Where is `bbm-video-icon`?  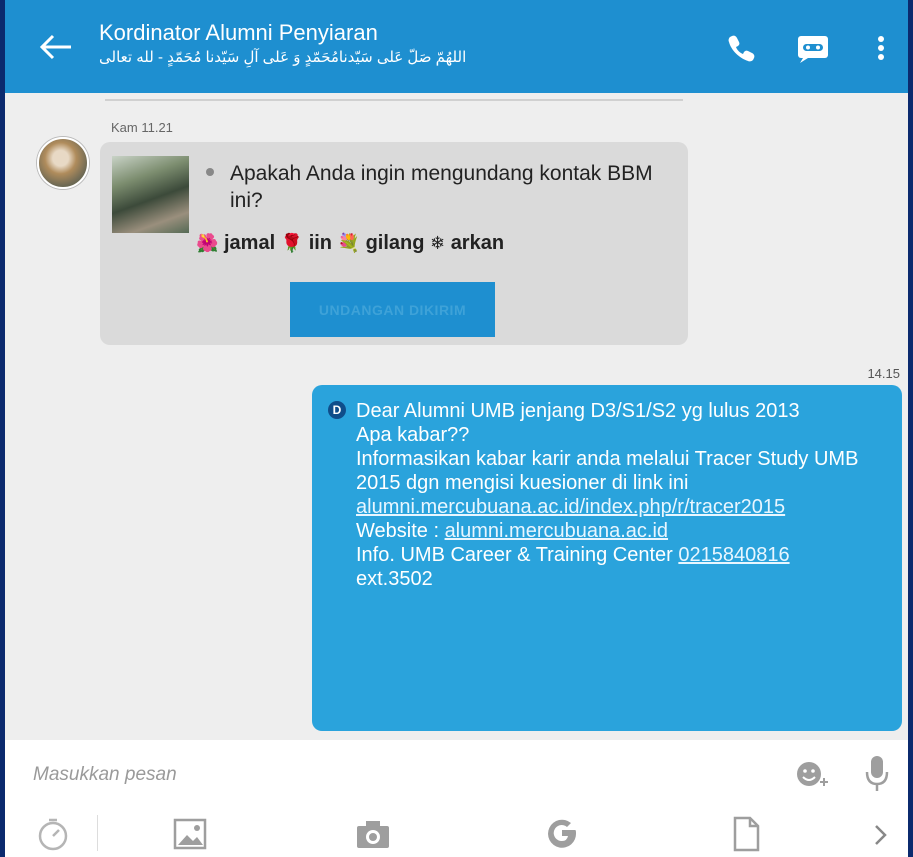 bbm-video-icon is located at coordinates (813, 48).